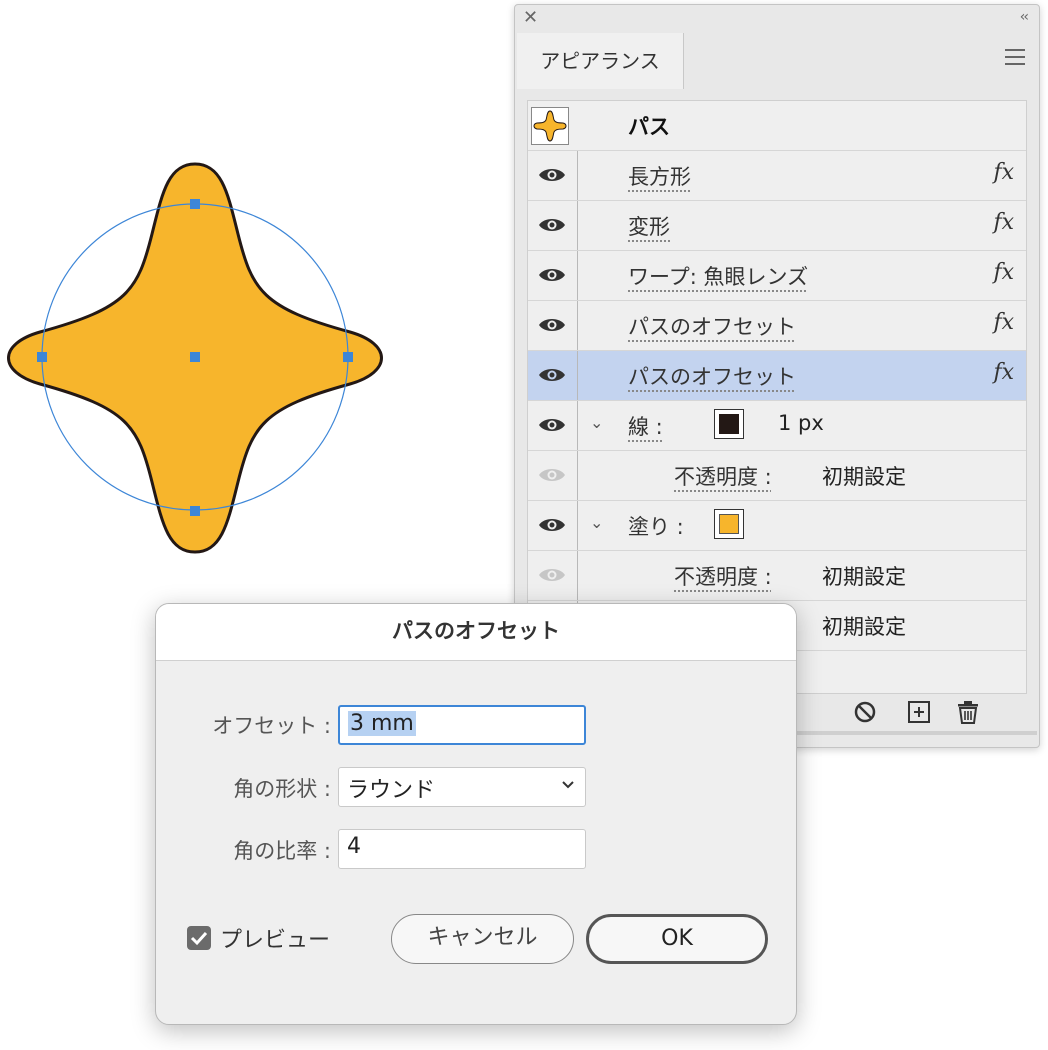 This screenshot has width=1048, height=1050. What do you see at coordinates (282, 789) in the screenshot?
I see `corner-label: 角の形状 :` at bounding box center [282, 789].